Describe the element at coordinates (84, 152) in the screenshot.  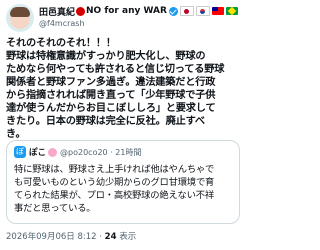
I see `quote-handle: @po20co20` at that location.